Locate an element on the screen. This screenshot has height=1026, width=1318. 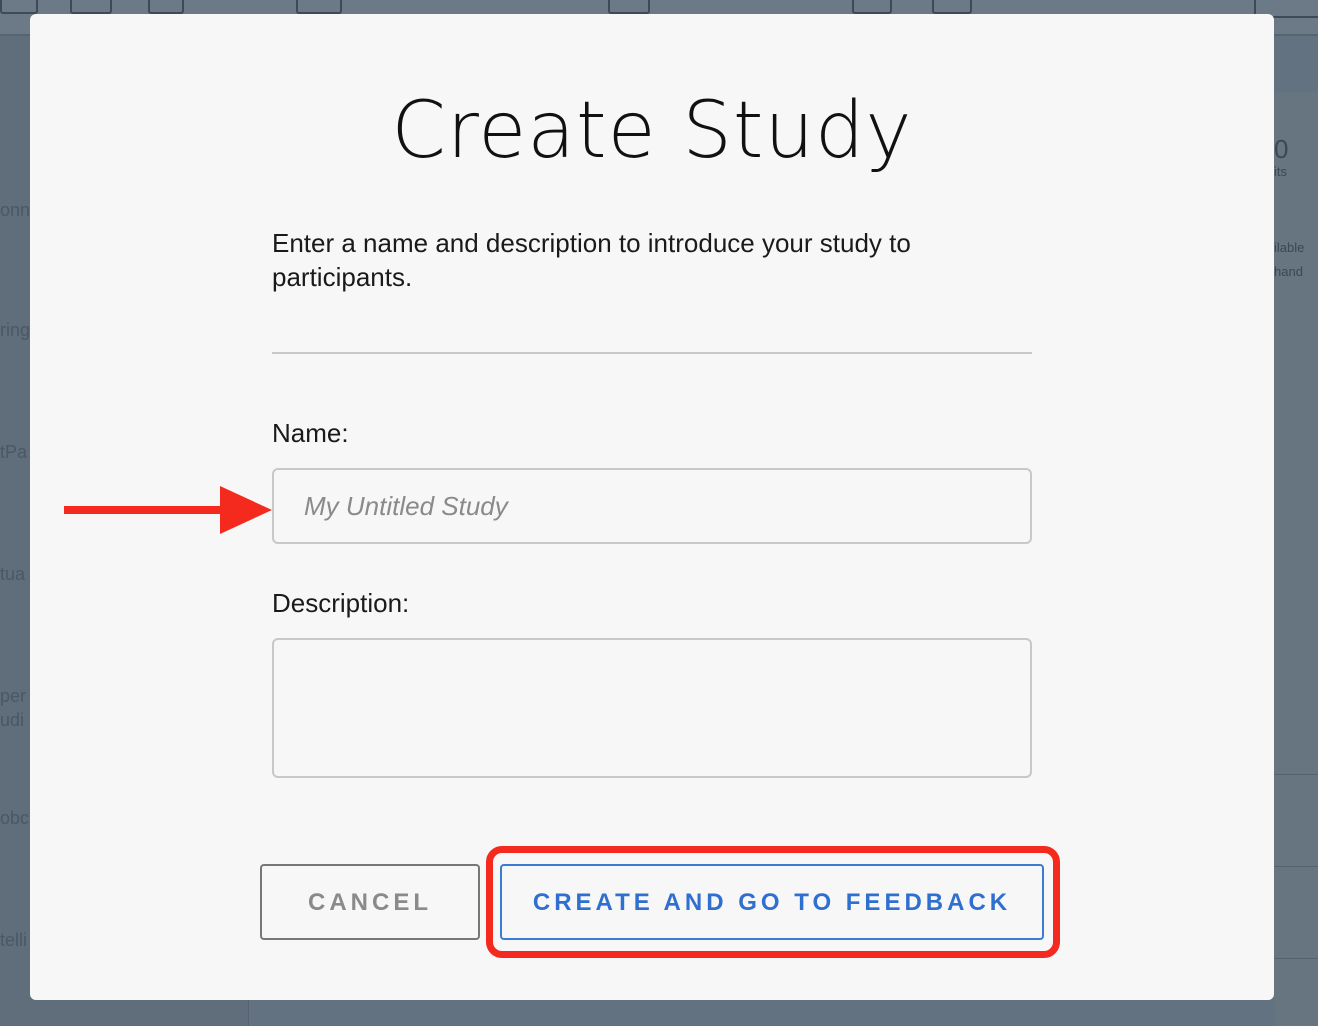
toolbar-grid-icon is located at coordinates (19, 7).